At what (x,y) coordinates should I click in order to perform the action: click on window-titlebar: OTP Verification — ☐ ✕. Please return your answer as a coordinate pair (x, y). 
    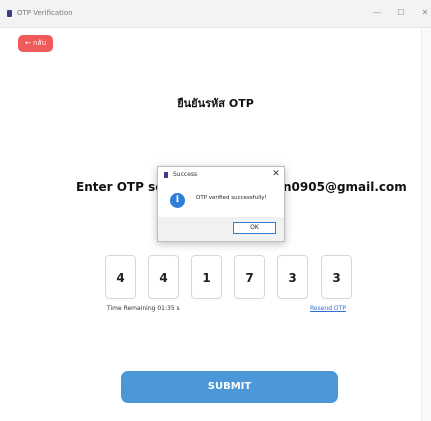
    Looking at the image, I should click on (215, 14).